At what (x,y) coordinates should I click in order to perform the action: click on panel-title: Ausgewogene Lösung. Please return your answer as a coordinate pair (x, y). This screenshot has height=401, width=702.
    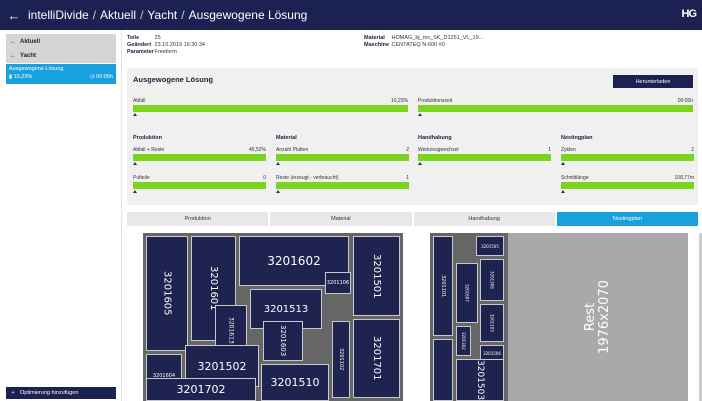
    Looking at the image, I should click on (173, 79).